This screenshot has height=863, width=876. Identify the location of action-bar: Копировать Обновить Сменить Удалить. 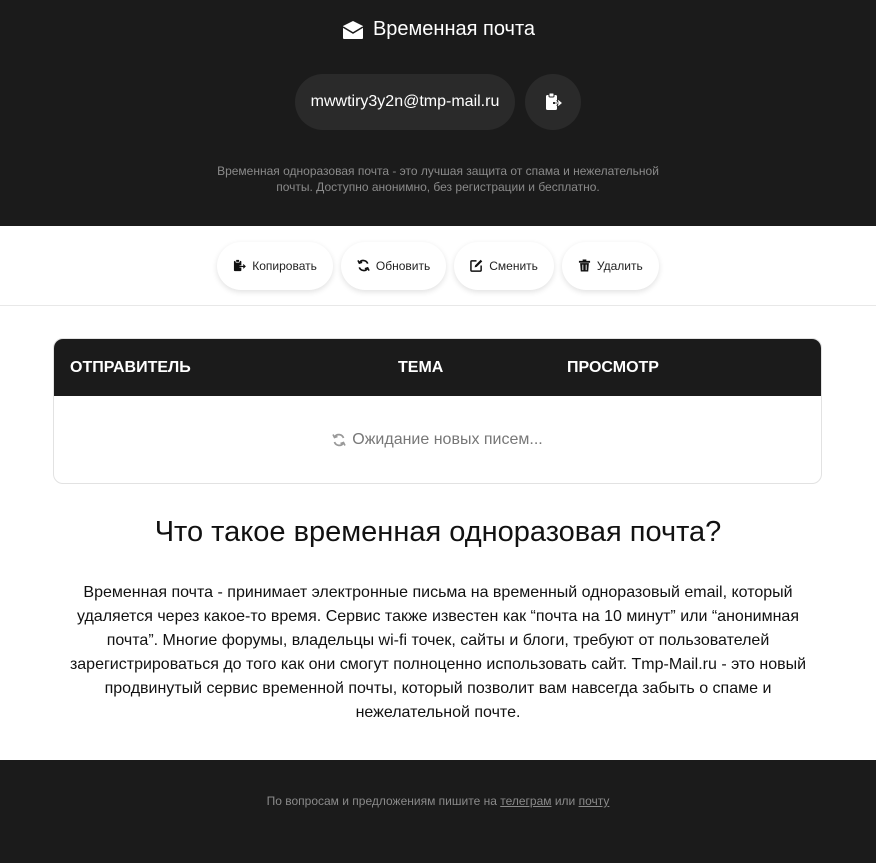
(438, 266).